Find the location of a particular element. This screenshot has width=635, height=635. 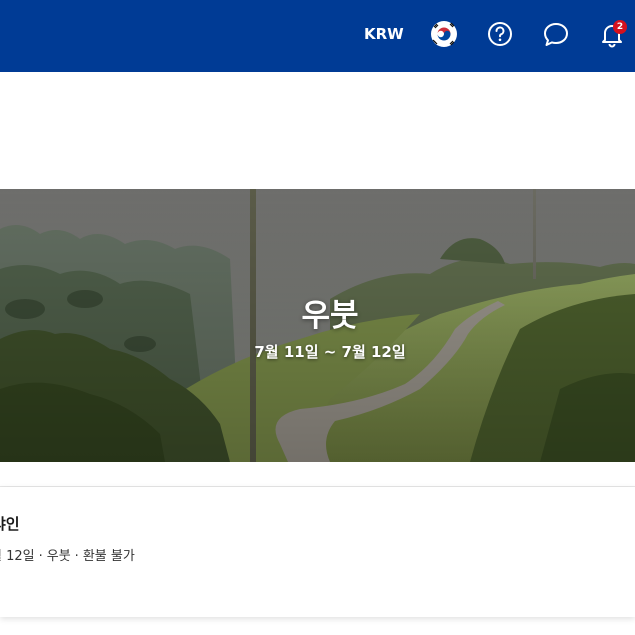

help-button is located at coordinates (500, 34).